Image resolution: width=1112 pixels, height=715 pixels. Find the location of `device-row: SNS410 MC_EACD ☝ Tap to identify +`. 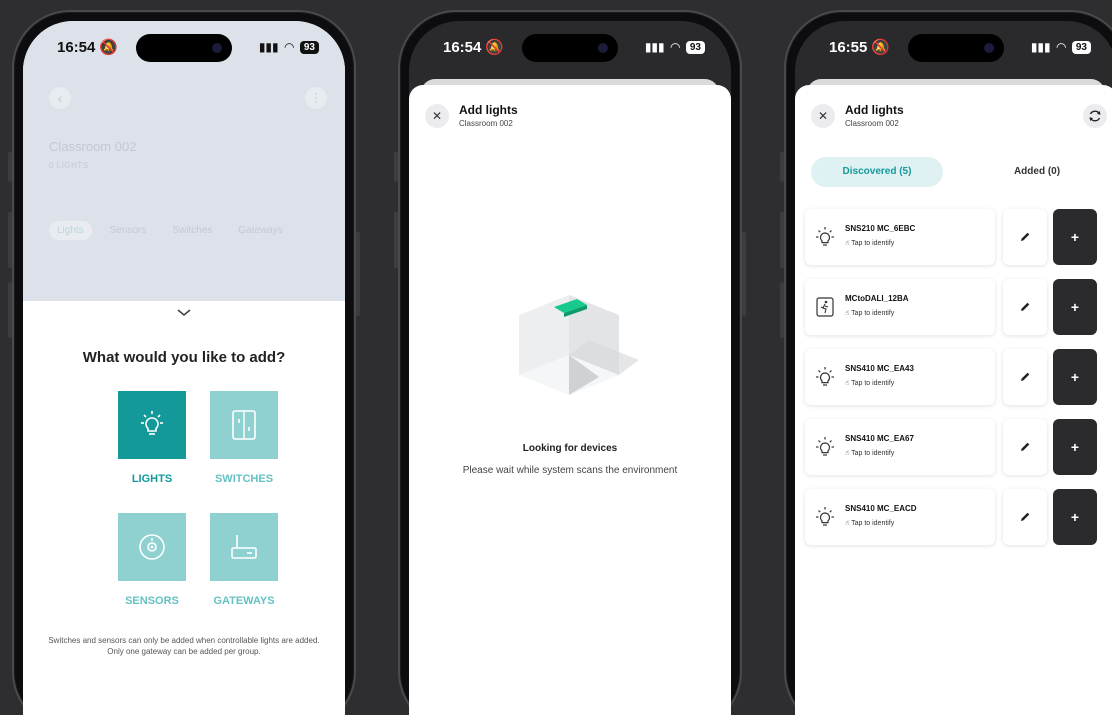

device-row: SNS410 MC_EACD ☝ Tap to identify + is located at coordinates (958, 517).